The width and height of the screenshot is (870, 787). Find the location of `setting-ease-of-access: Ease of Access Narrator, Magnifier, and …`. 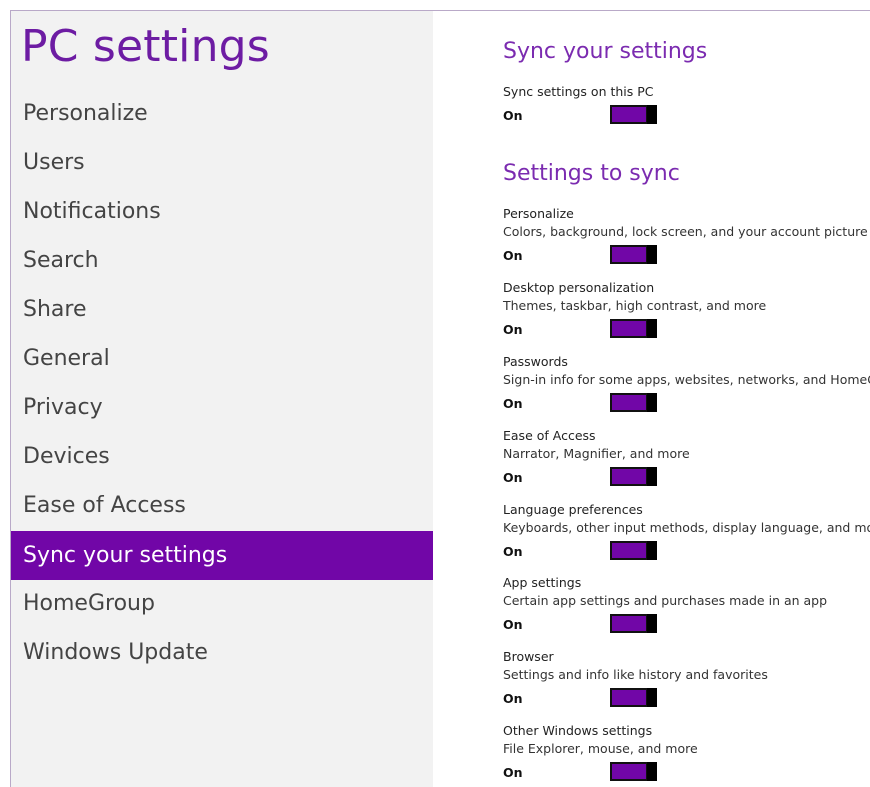

setting-ease-of-access: Ease of Access Narrator, Magnifier, and … is located at coordinates (686, 458).